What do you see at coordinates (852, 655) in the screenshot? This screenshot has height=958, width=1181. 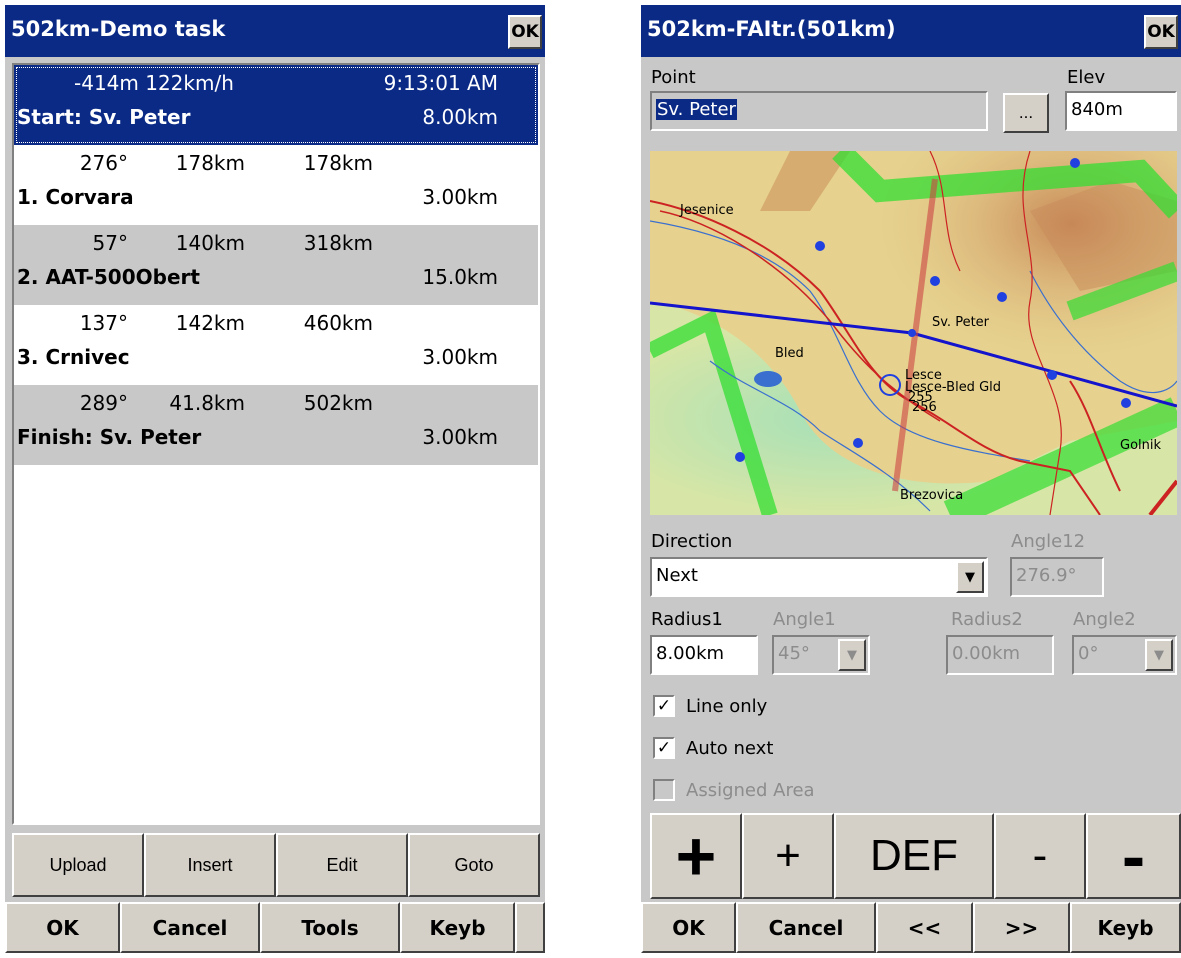 I see `angle1-dropdown-arrow-icon: ▼` at bounding box center [852, 655].